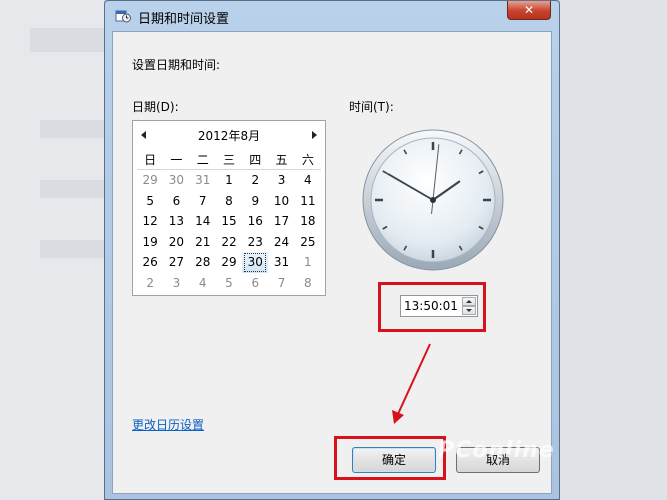 Image resolution: width=667 pixels, height=500 pixels. I want to click on calendar-day: 16, so click(255, 221).